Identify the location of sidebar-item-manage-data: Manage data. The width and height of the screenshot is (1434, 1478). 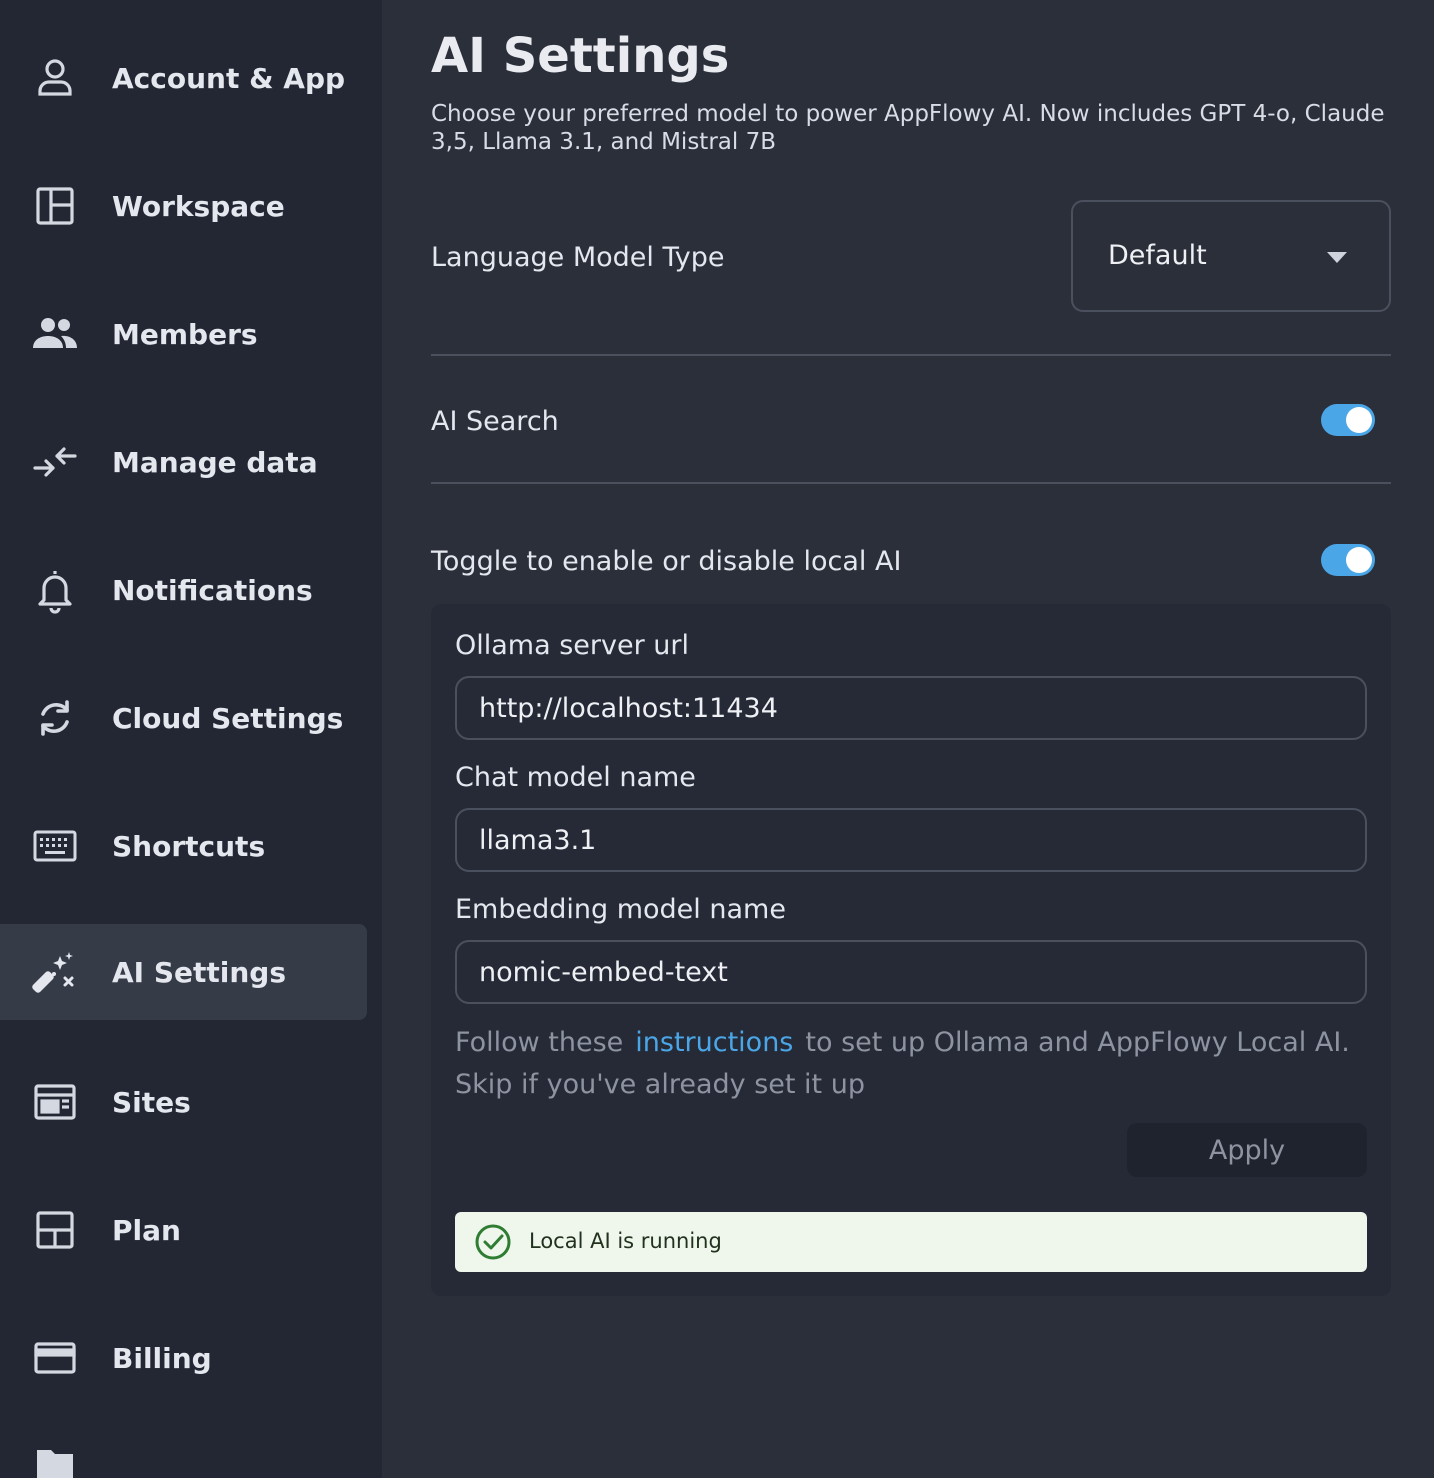
(183, 462).